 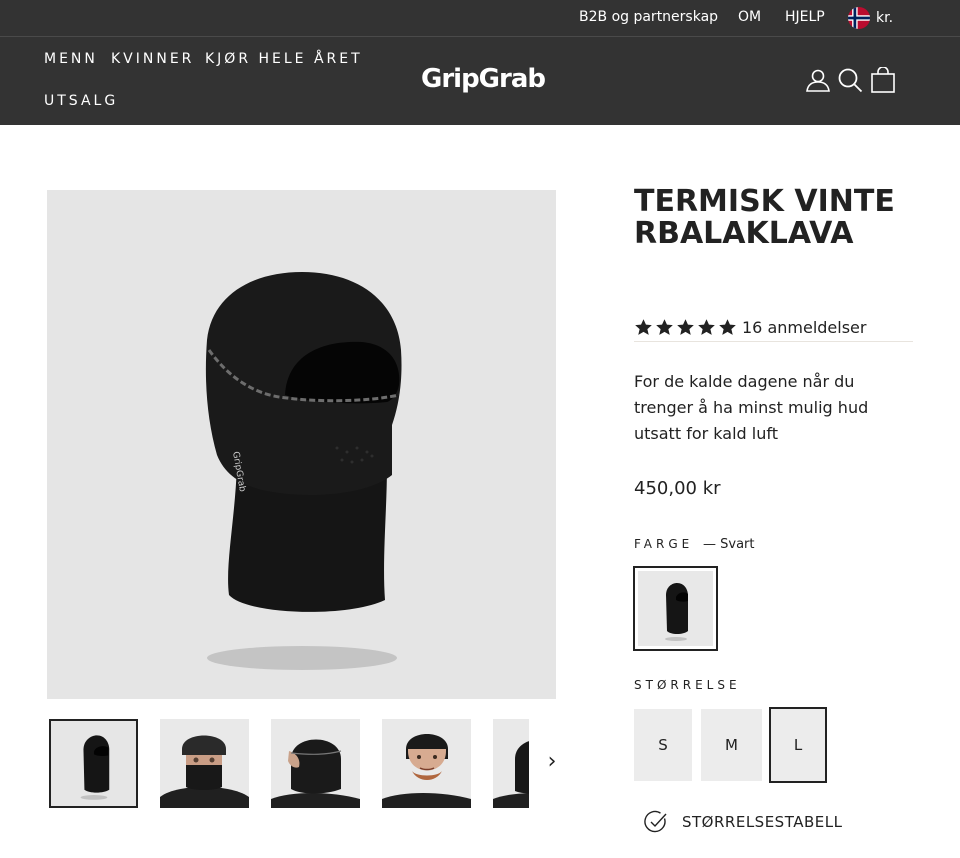 I want to click on nav-ride-all-year: KJØR HELE ÅRET, so click(x=284, y=59).